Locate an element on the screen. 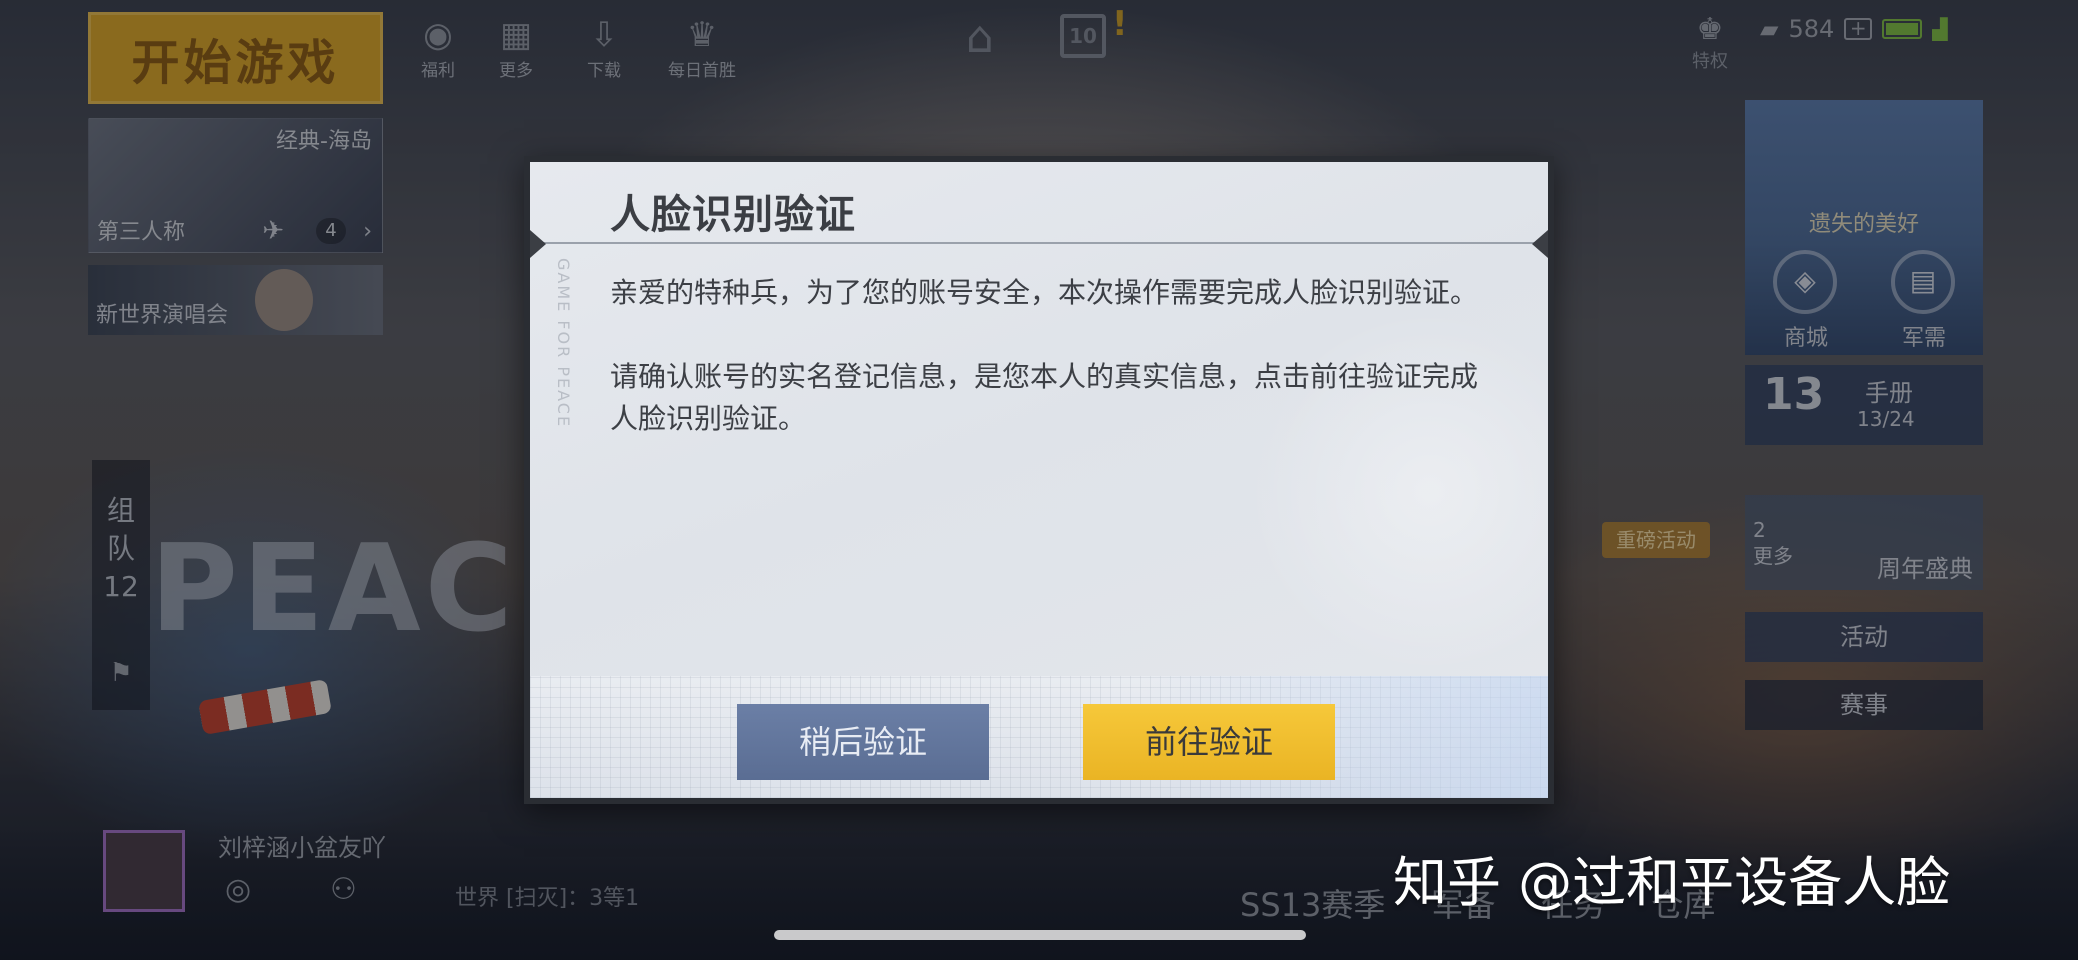 The height and width of the screenshot is (960, 2078). dialog-paragraph-2: 请确认账号的实名登记信息，是您本人的真实信息，点击前往验证完成人脸识别验证。 is located at coordinates (1044, 397).